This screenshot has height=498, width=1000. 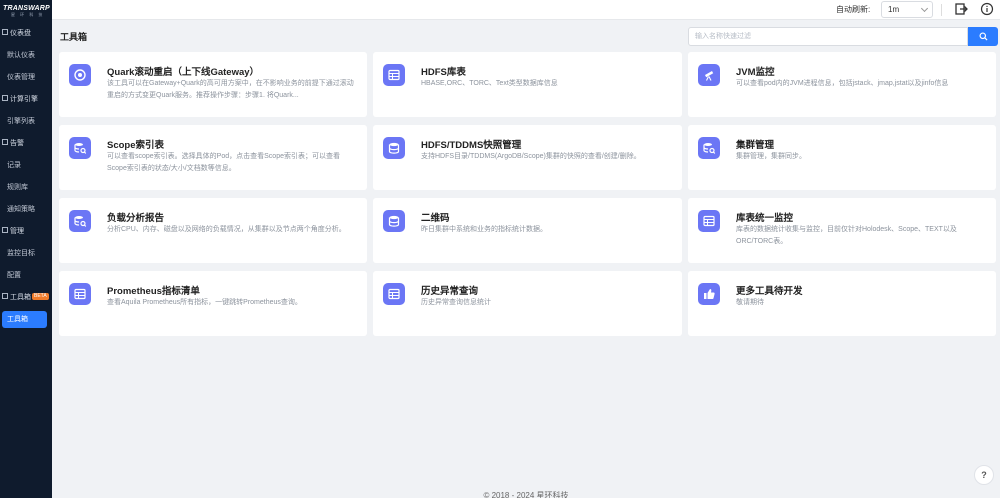 I want to click on sidebar-group-dashboard: 仪表盘, so click(x=26, y=34).